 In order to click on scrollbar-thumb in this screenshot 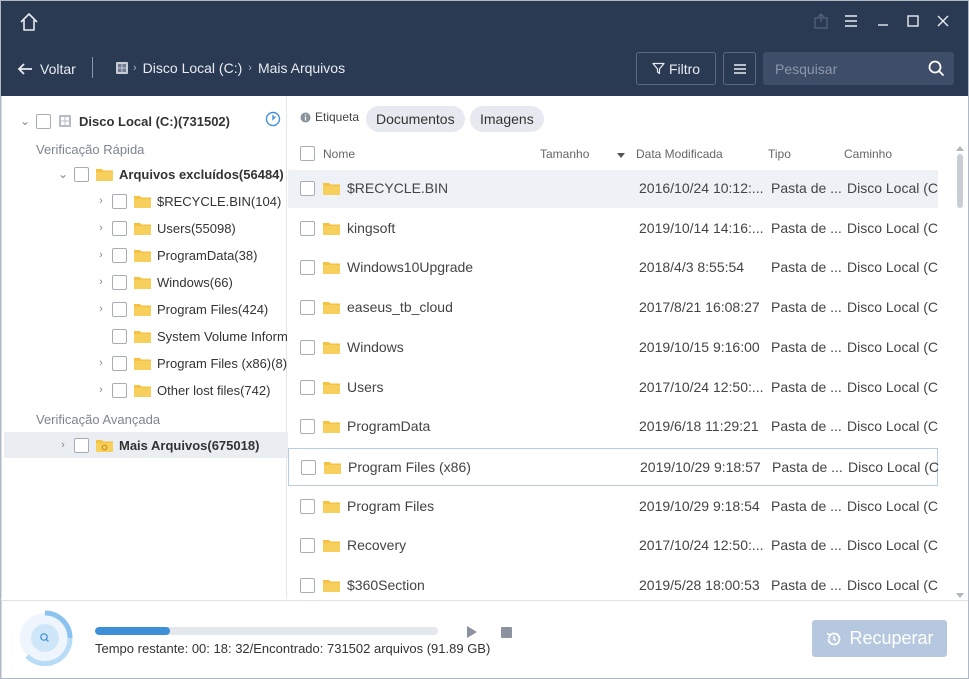, I will do `click(960, 181)`.